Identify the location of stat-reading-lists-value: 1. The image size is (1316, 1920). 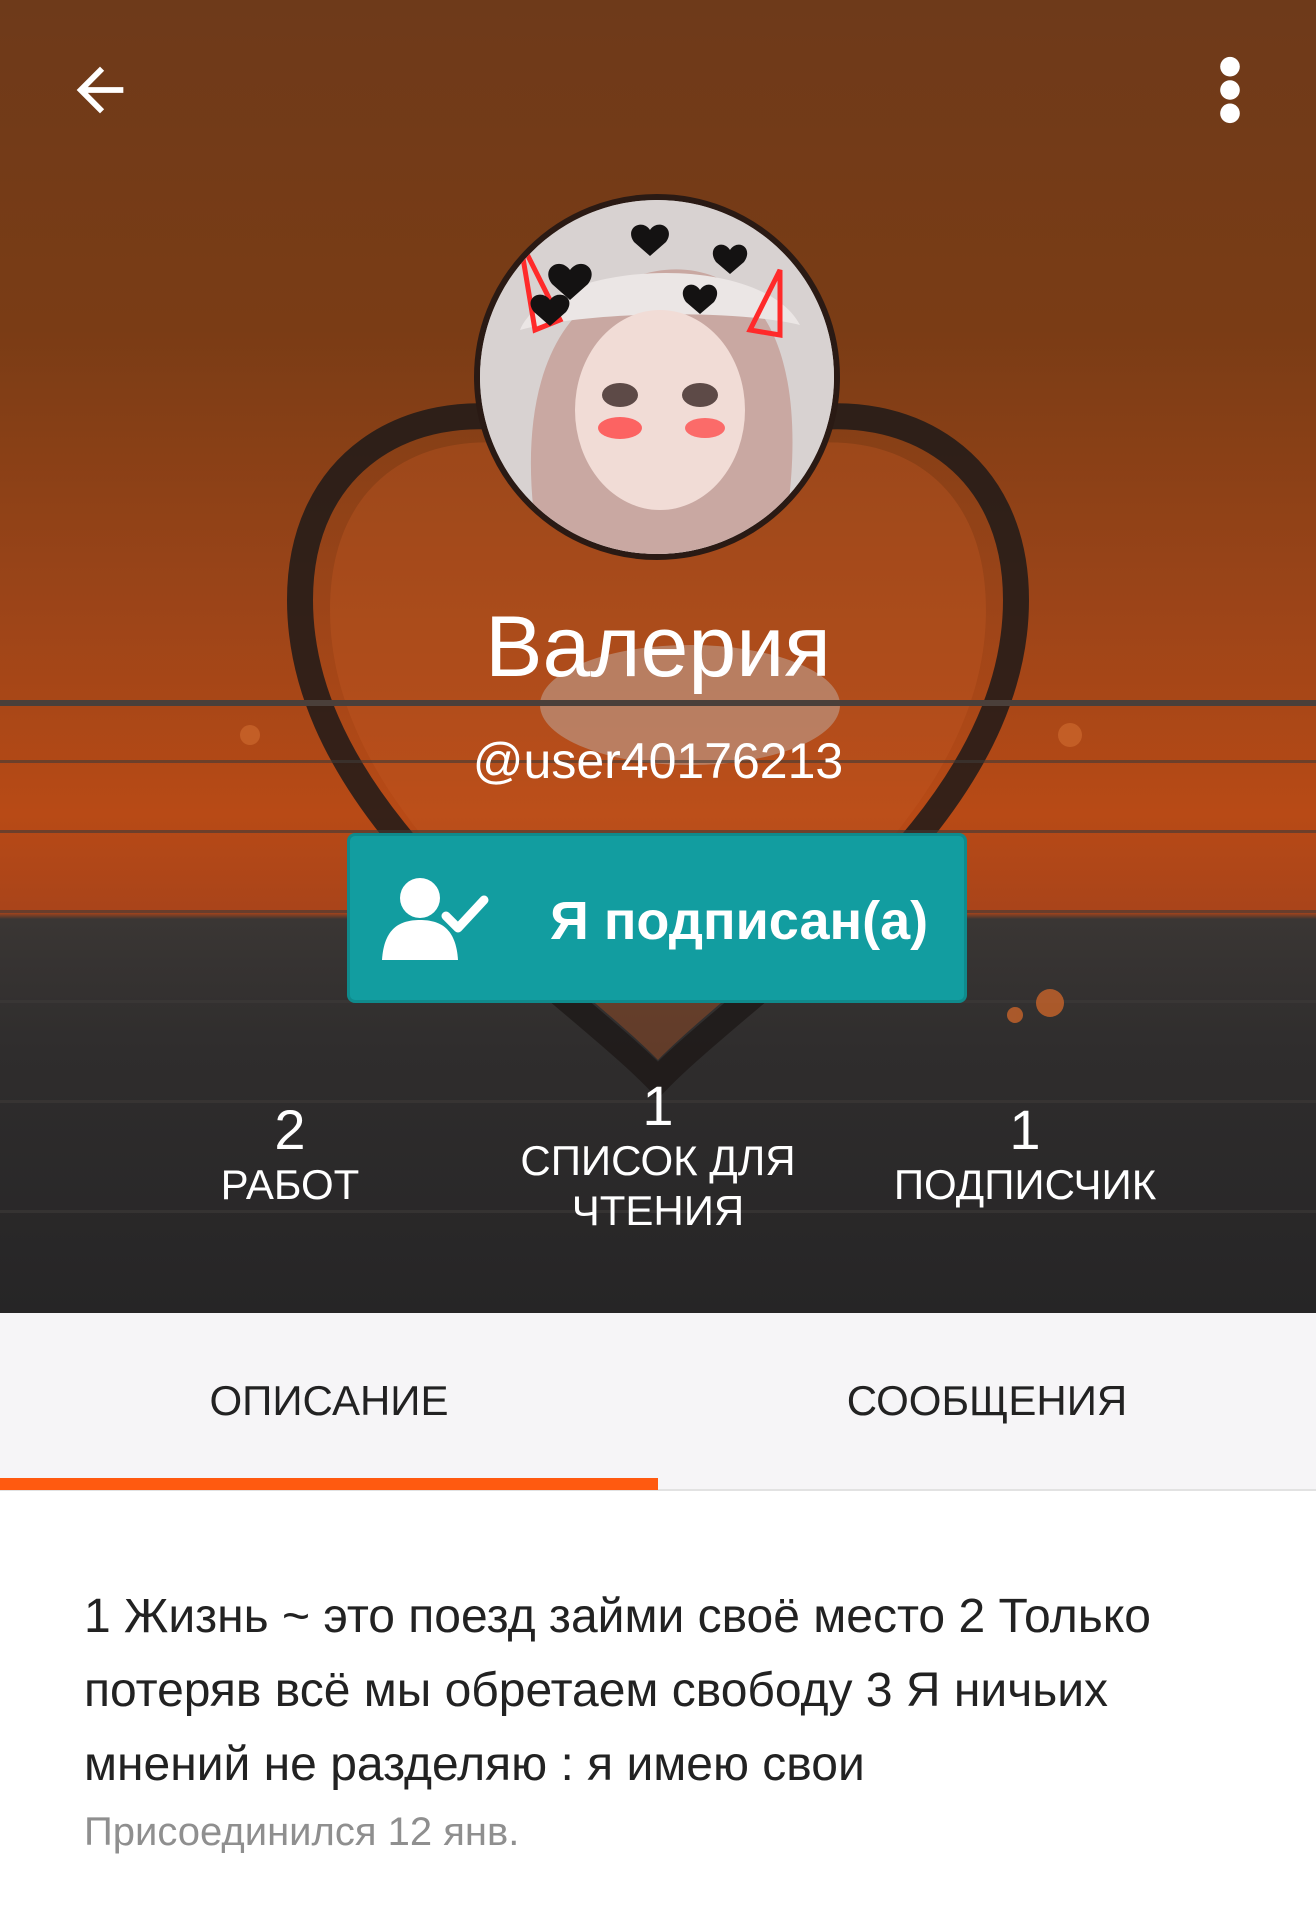
(658, 1105).